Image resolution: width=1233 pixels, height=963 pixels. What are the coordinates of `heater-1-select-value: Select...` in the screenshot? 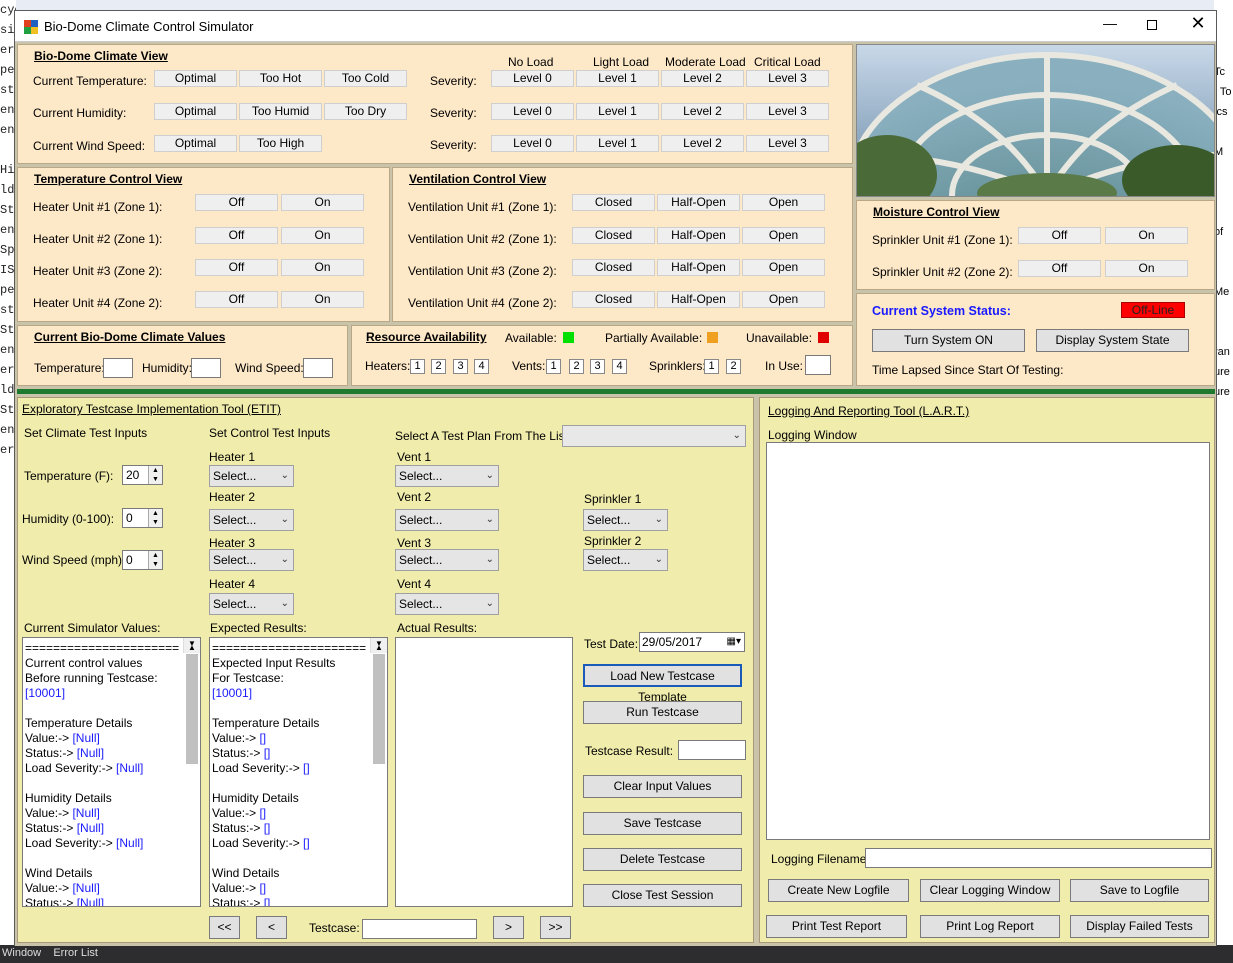 It's located at (235, 476).